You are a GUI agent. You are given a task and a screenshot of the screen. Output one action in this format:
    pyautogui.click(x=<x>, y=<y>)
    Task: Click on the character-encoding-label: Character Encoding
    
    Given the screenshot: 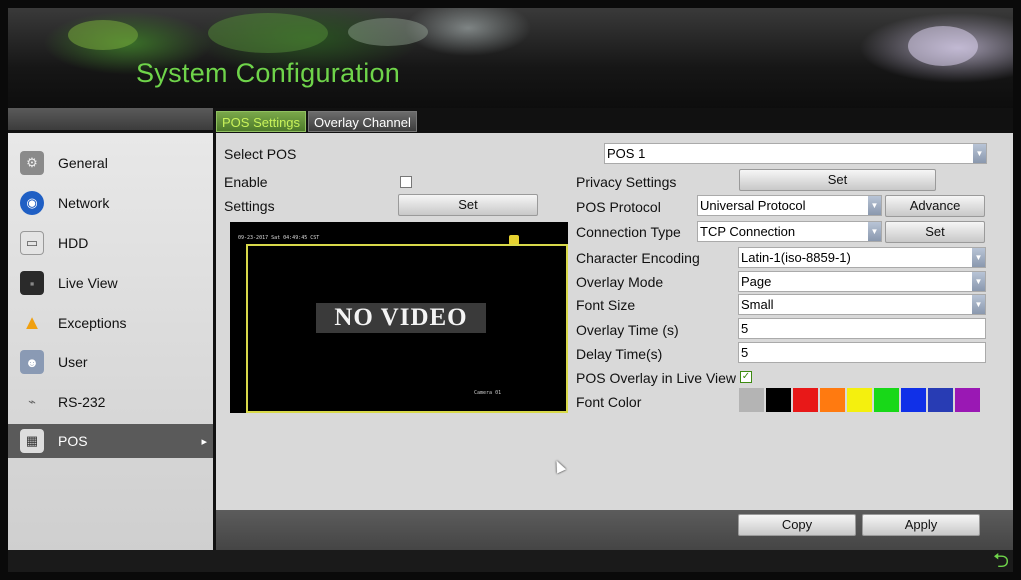 What is the action you would take?
    pyautogui.click(x=638, y=258)
    